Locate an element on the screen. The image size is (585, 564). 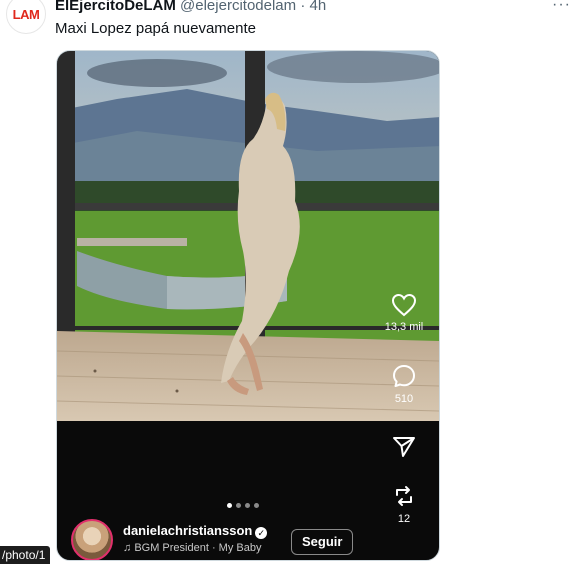
comment-bubble-icon is located at coordinates (404, 376).